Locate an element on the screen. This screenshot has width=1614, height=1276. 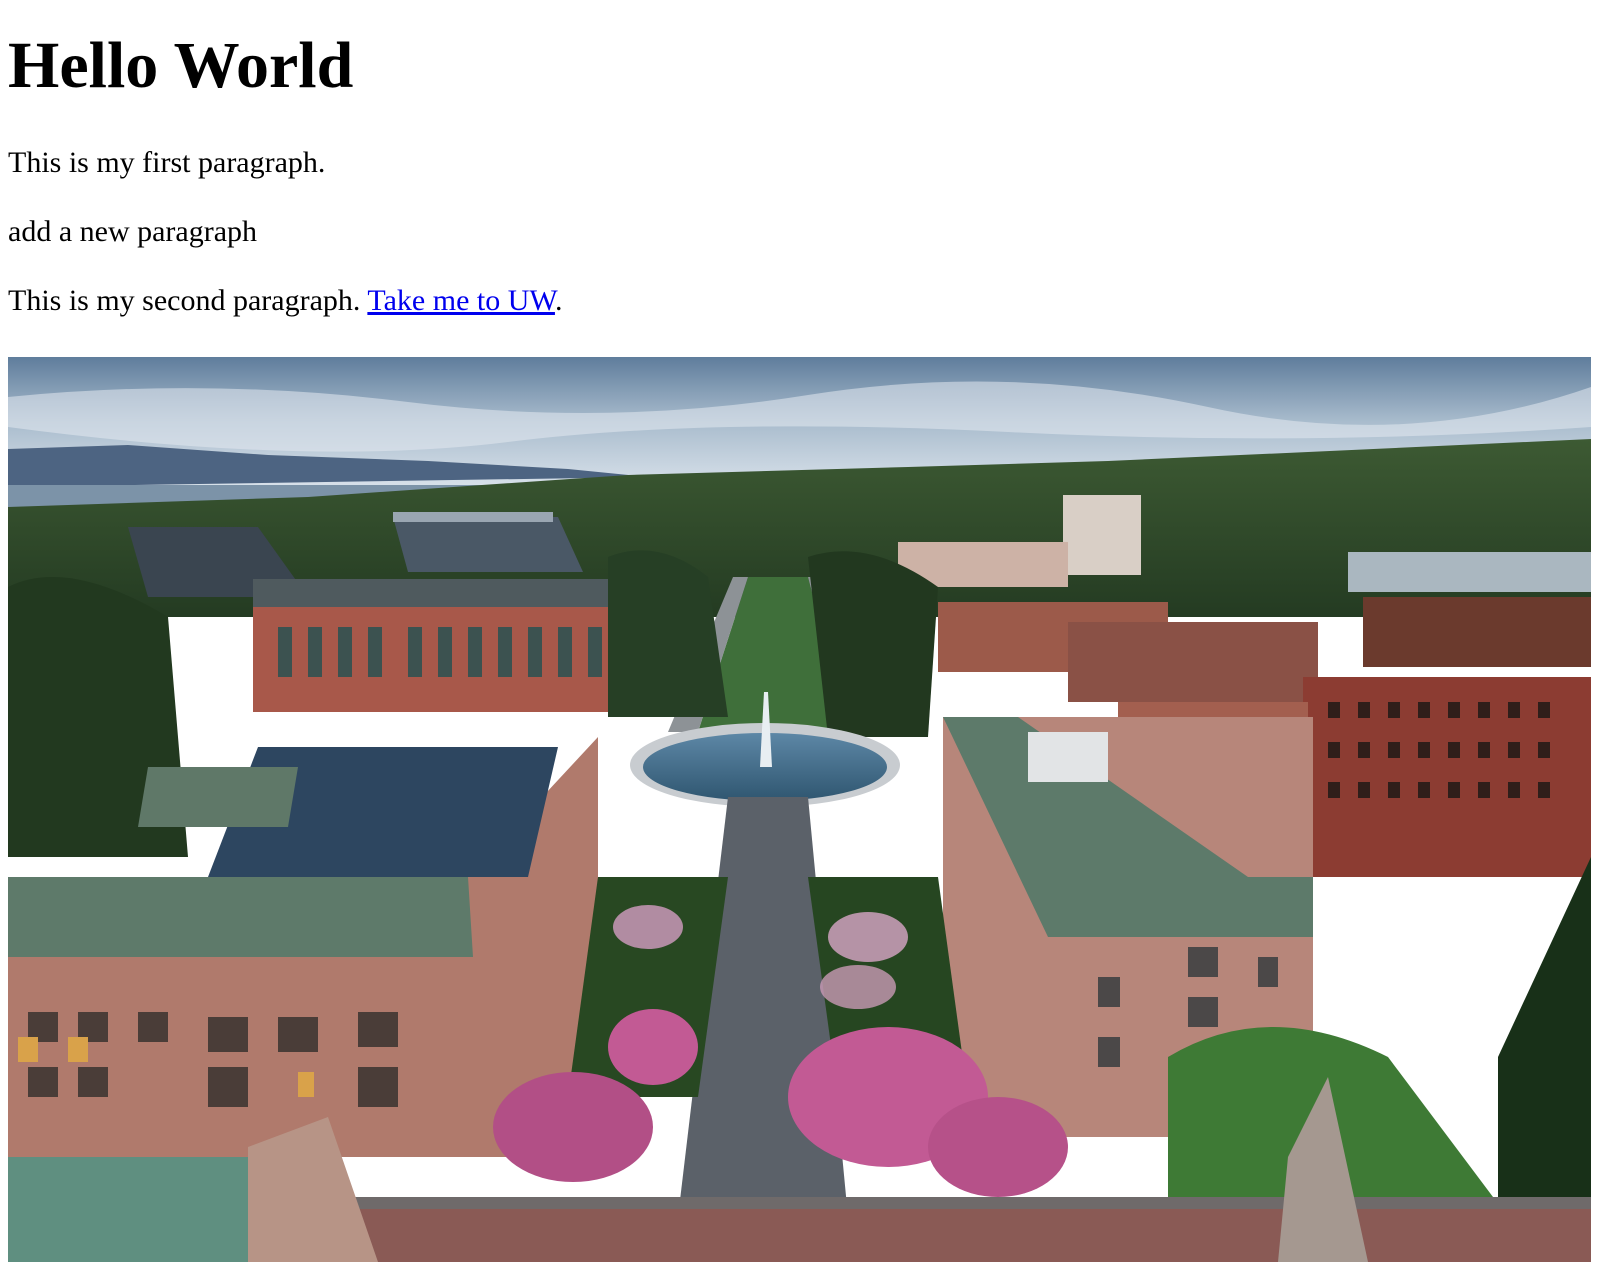
second-paragraph: add a new paragraph is located at coordinates (133, 231).